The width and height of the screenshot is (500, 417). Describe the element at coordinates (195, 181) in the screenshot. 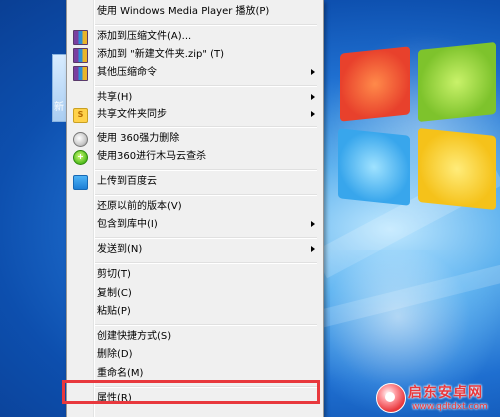

I see `menu-item-baidu-upload: 上传到百度云` at that location.